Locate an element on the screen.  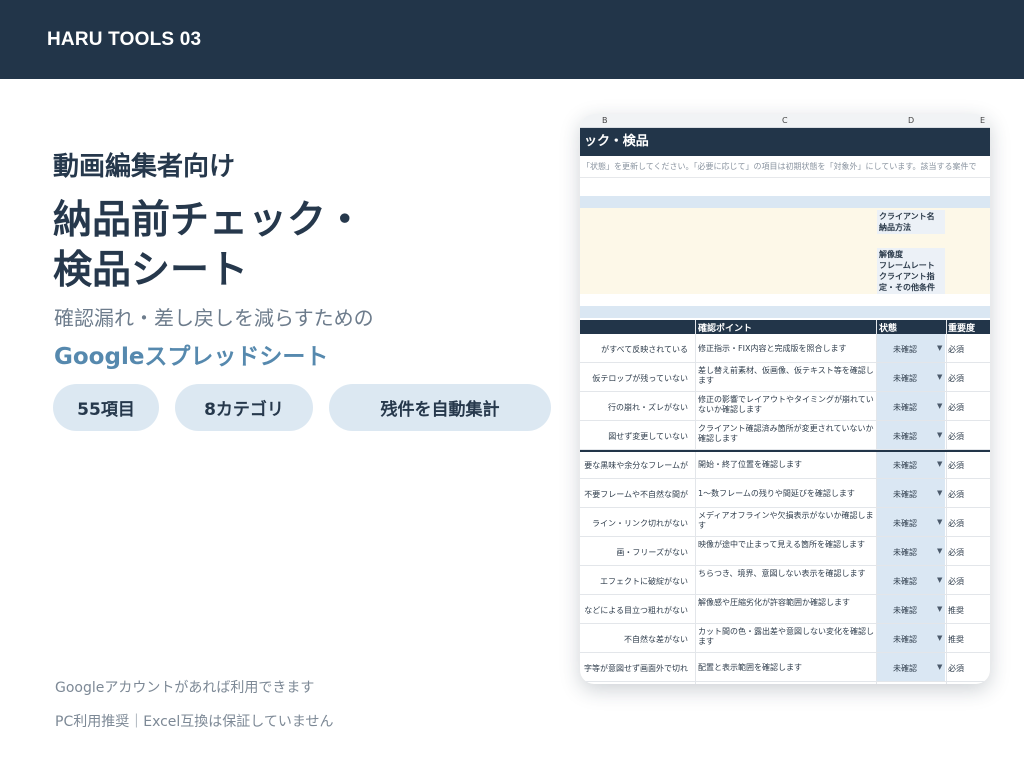
check-item: 要な黒味や余分なフレームが is located at coordinates (636, 465).